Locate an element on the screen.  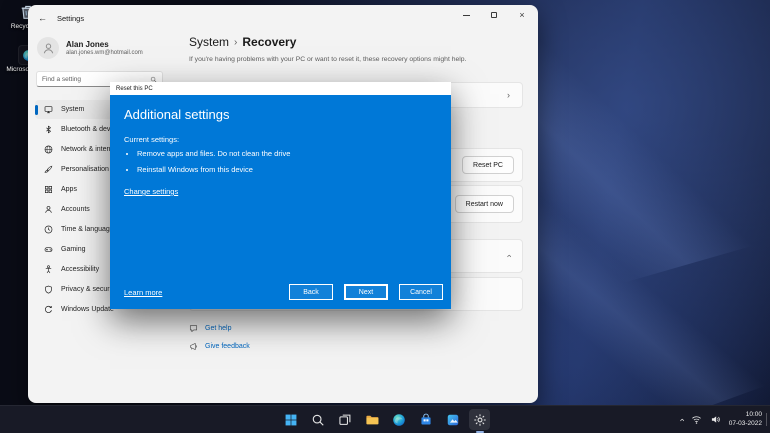
sidebar-item-label: Accessibility is located at coordinates (80, 269).